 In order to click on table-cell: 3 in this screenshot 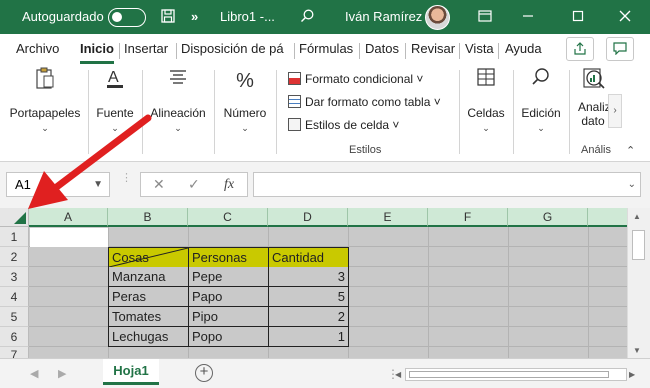, I will do `click(308, 277)`.